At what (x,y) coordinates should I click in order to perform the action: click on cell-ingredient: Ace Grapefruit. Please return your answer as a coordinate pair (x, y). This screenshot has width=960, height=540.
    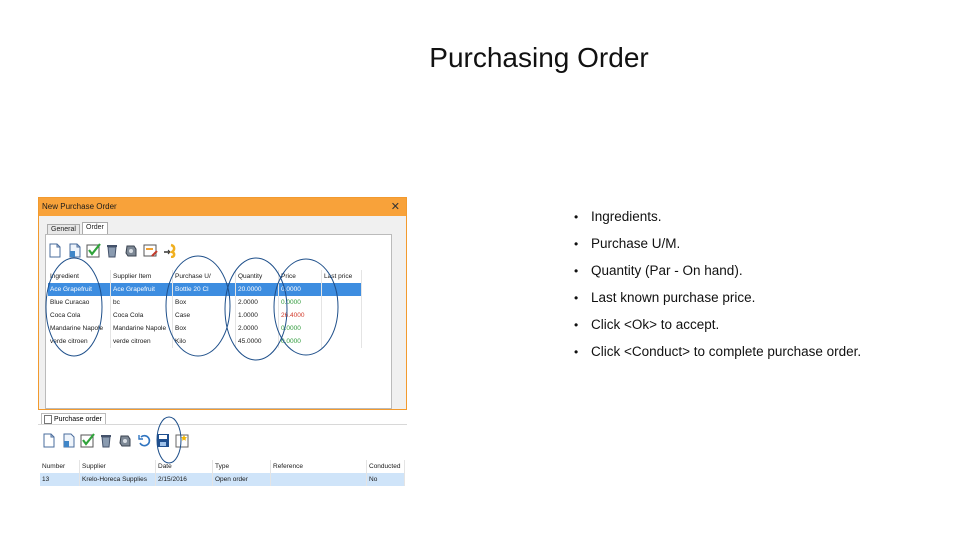
    Looking at the image, I should click on (79, 289).